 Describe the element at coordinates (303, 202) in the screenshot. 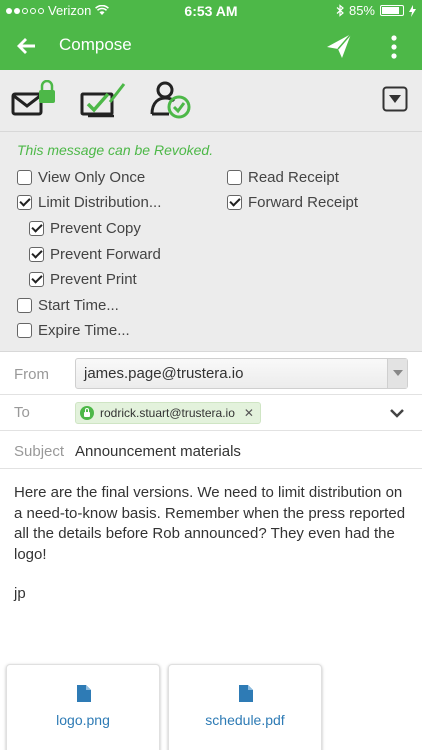

I see `option-label: Forward Receipt` at that location.